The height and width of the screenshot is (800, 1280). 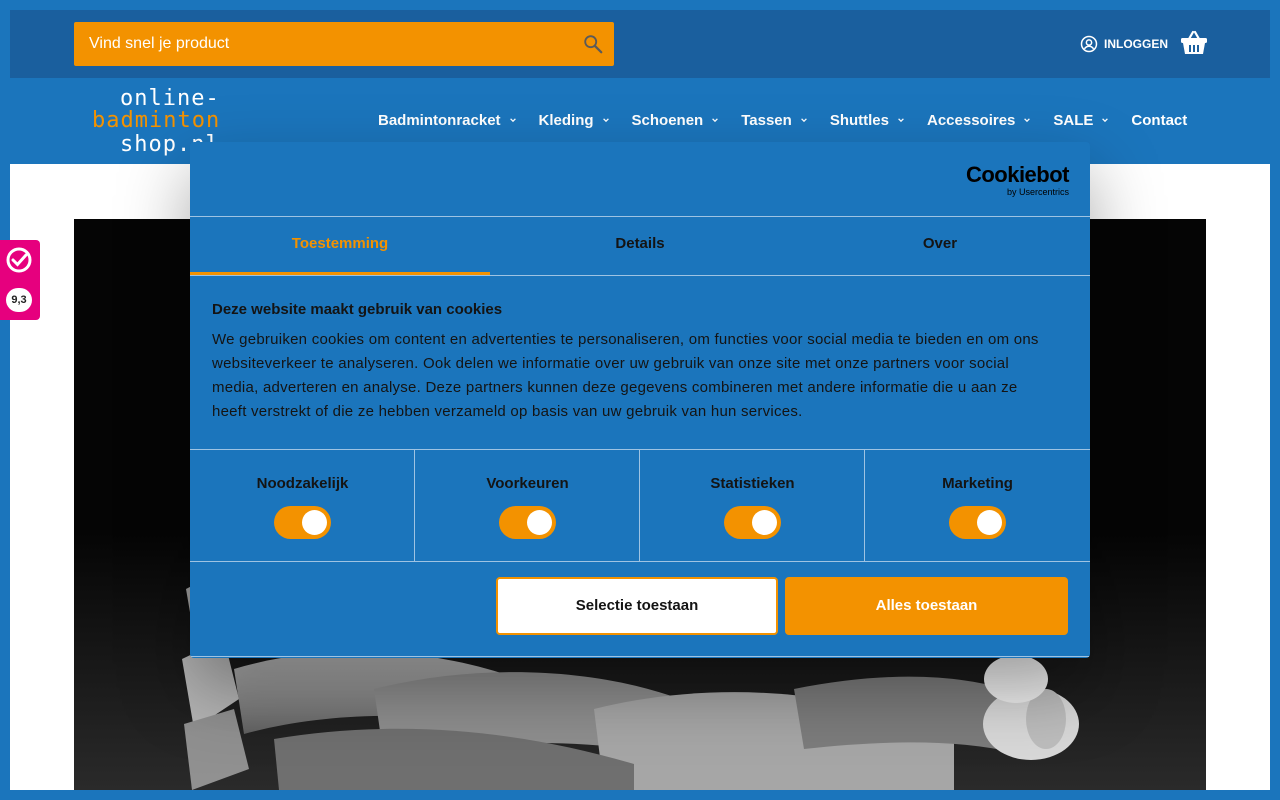 I want to click on toggle-marketing, so click(x=977, y=522).